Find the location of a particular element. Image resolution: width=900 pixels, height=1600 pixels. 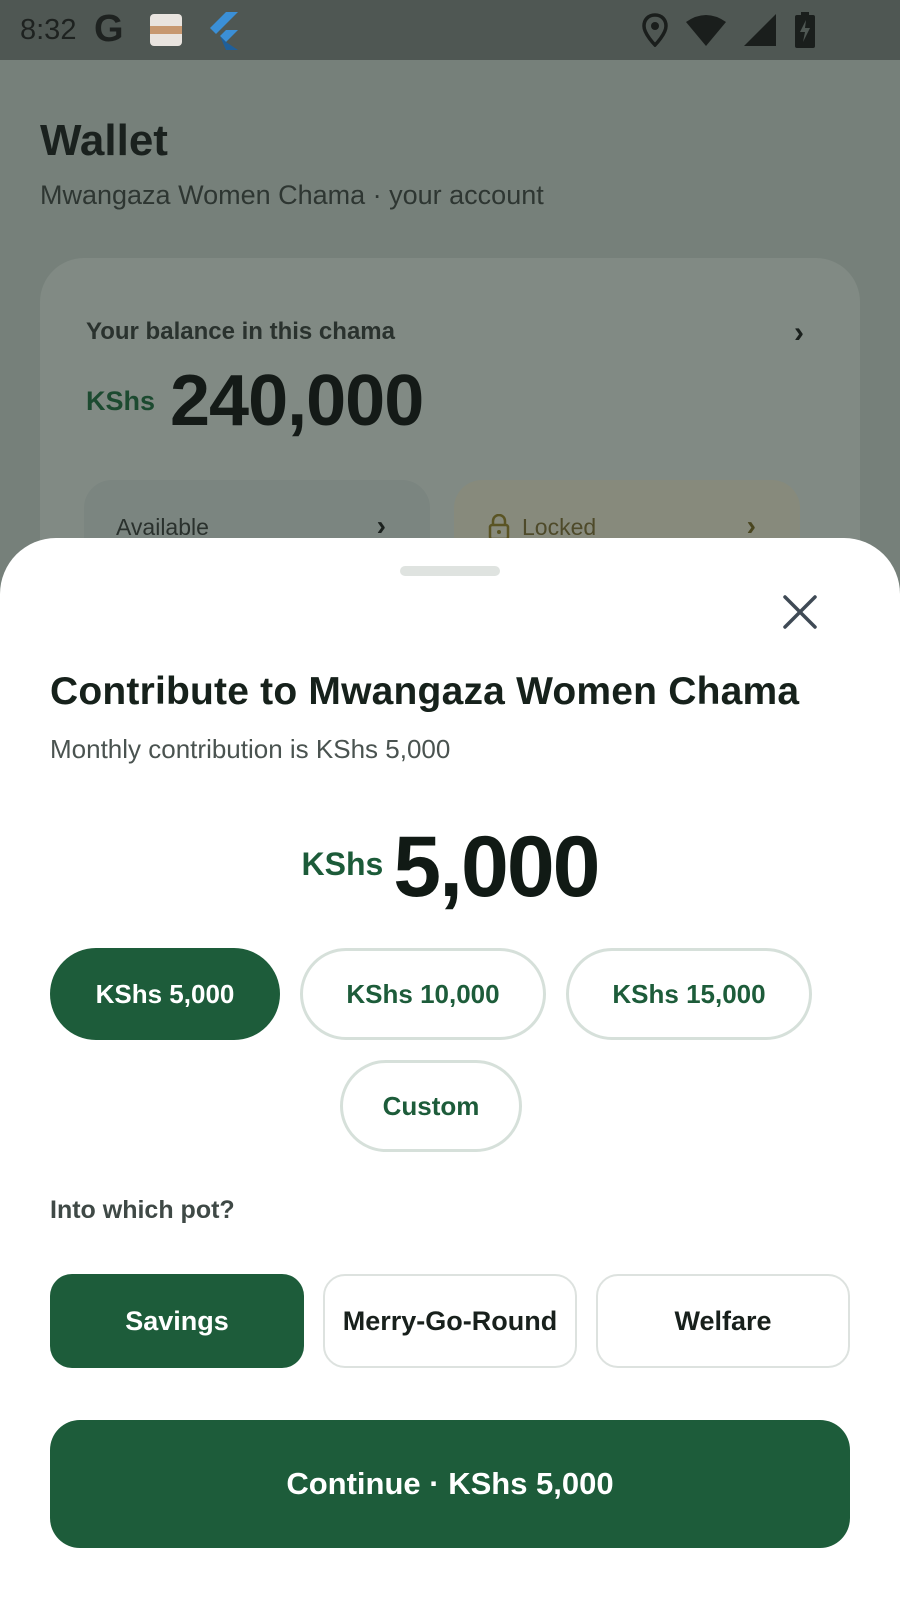

amount-display: KShs 5,000 is located at coordinates (450, 867).